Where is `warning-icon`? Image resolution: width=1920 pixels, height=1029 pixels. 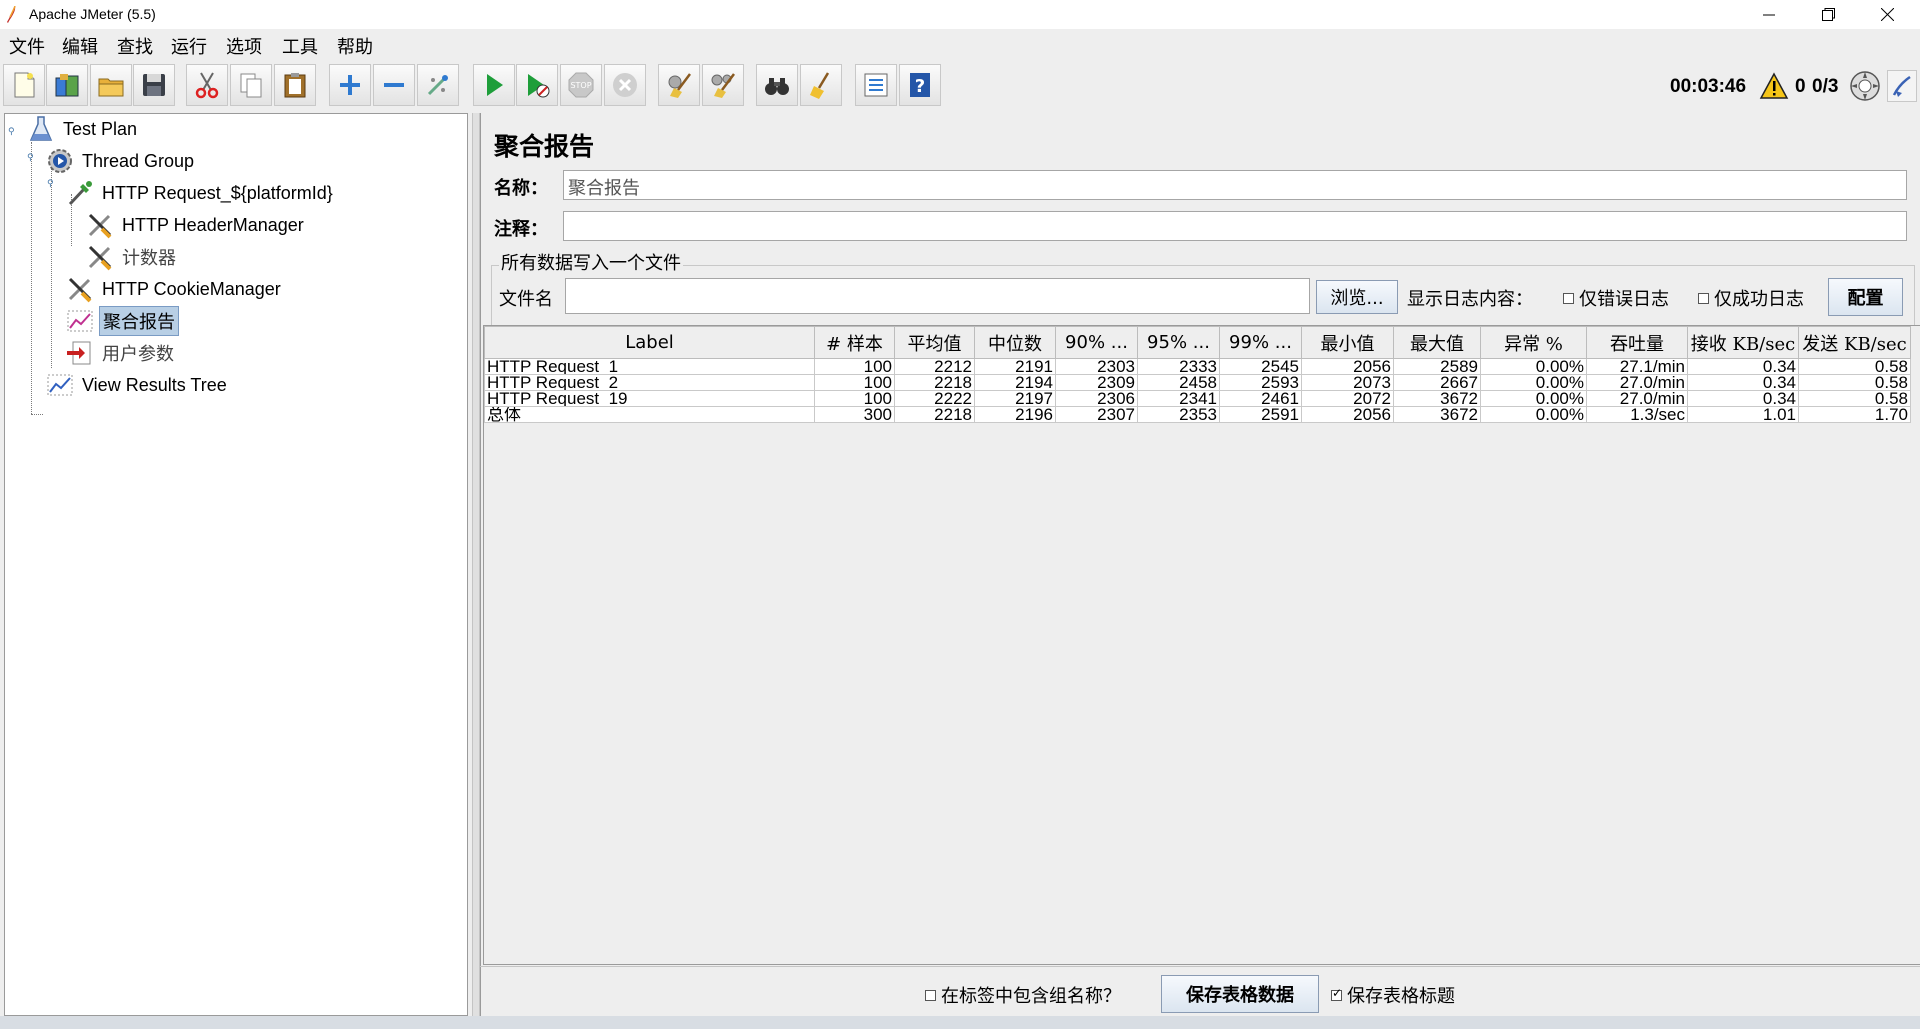 warning-icon is located at coordinates (1774, 86).